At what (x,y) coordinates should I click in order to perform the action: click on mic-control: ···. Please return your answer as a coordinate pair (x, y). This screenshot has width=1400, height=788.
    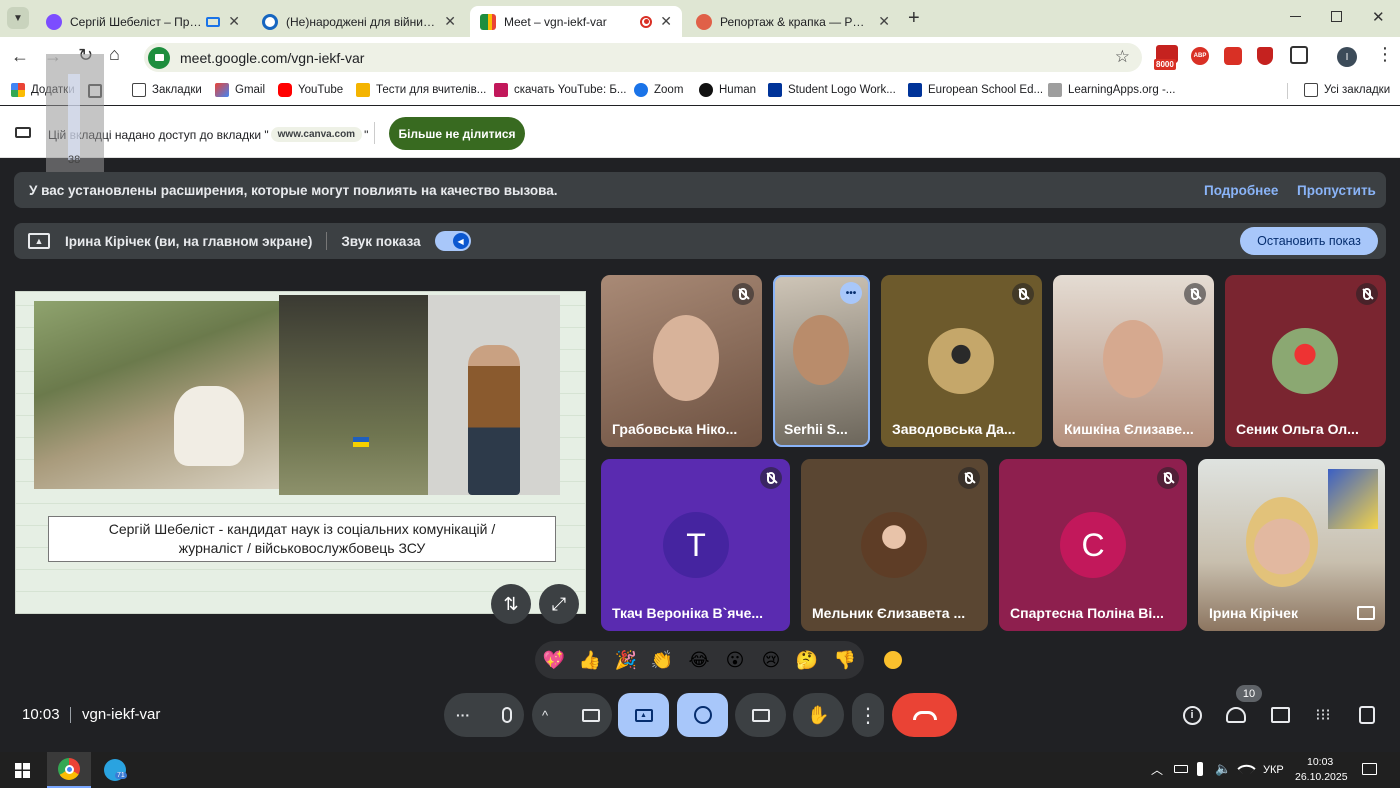
    Looking at the image, I should click on (484, 715).